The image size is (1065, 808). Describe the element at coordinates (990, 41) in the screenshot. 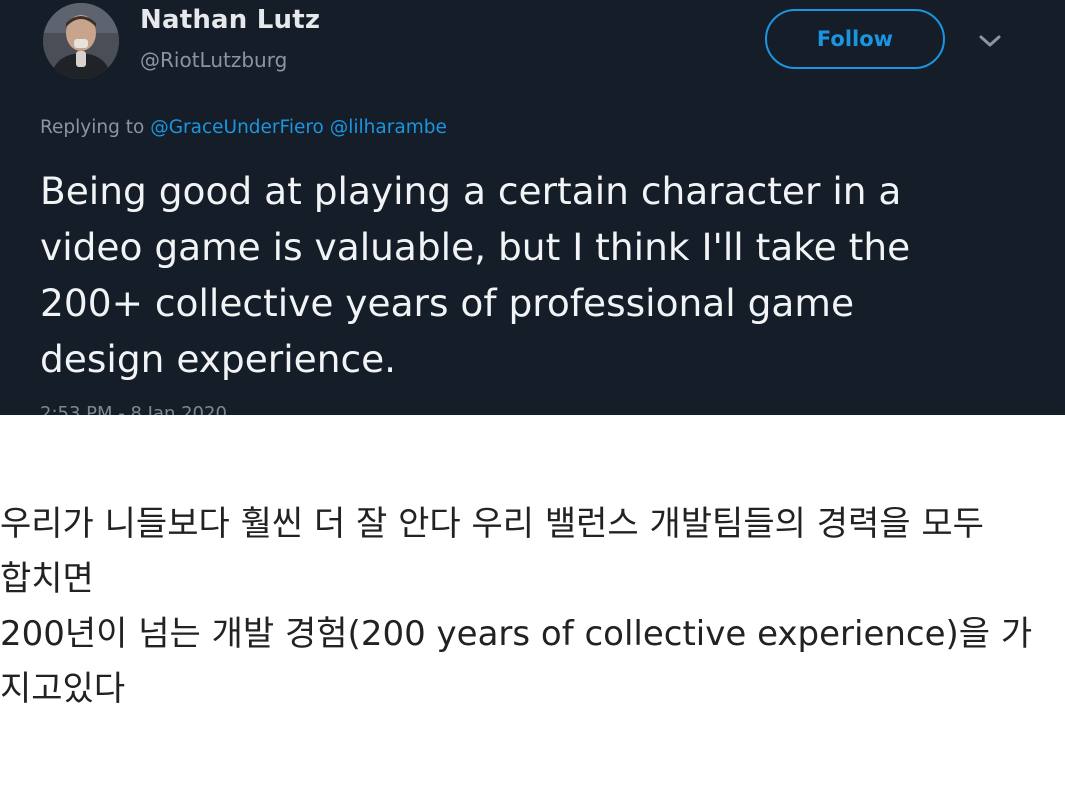

I see `chevron-down-icon` at that location.